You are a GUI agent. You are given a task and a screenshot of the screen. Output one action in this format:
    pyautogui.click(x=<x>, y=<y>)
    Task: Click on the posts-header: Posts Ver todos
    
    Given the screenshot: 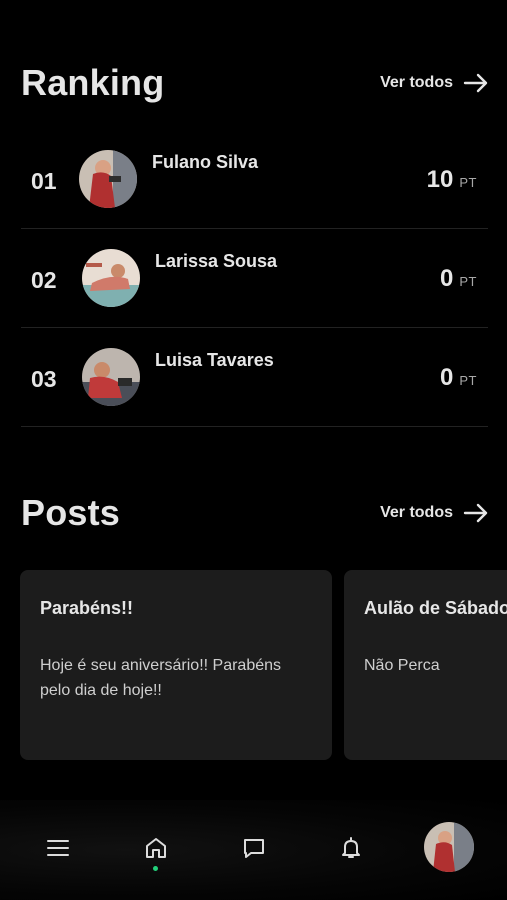 What is the action you would take?
    pyautogui.click(x=255, y=513)
    